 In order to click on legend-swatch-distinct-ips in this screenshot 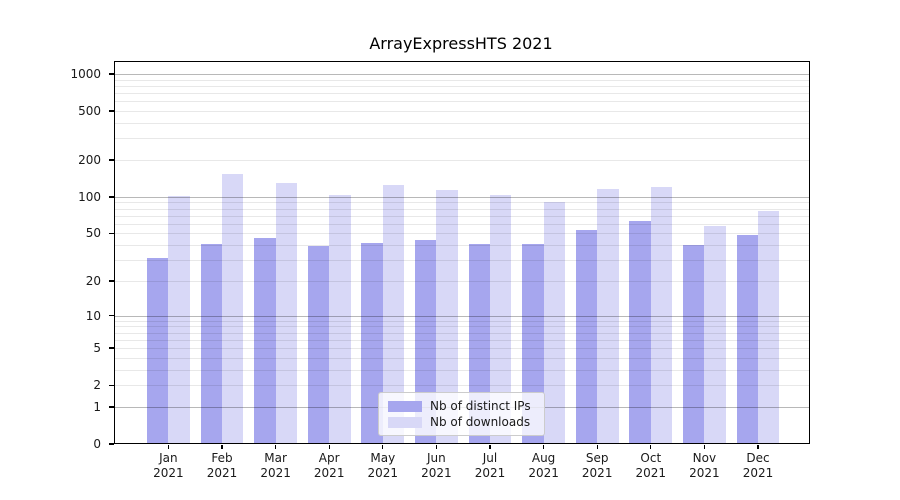, I will do `click(405, 406)`.